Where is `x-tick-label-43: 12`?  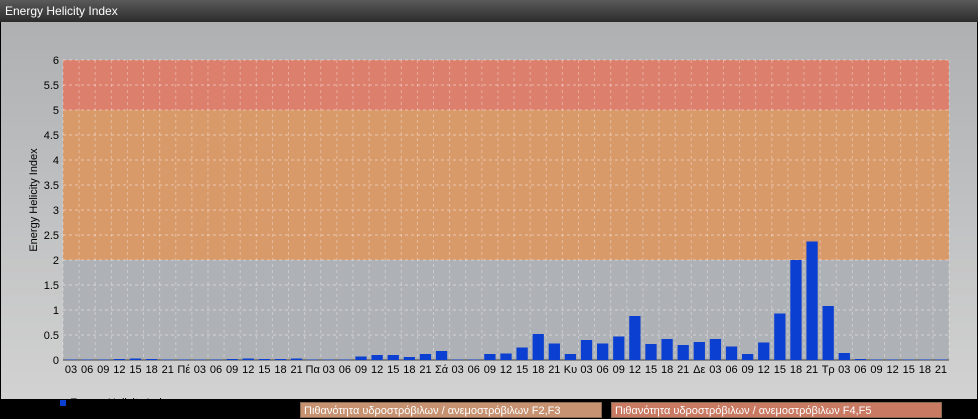
x-tick-label-43: 12 is located at coordinates (764, 370).